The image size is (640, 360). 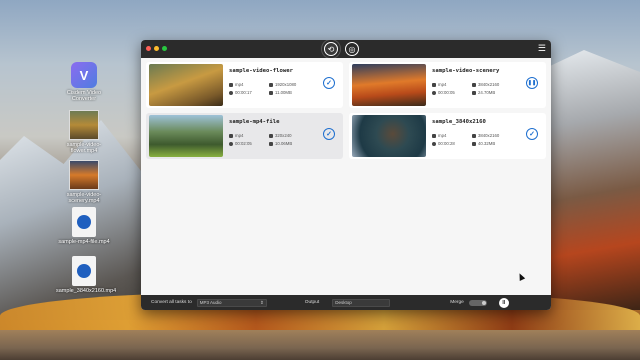 I want to click on duration-info: 00:00:17, so click(x=248, y=92).